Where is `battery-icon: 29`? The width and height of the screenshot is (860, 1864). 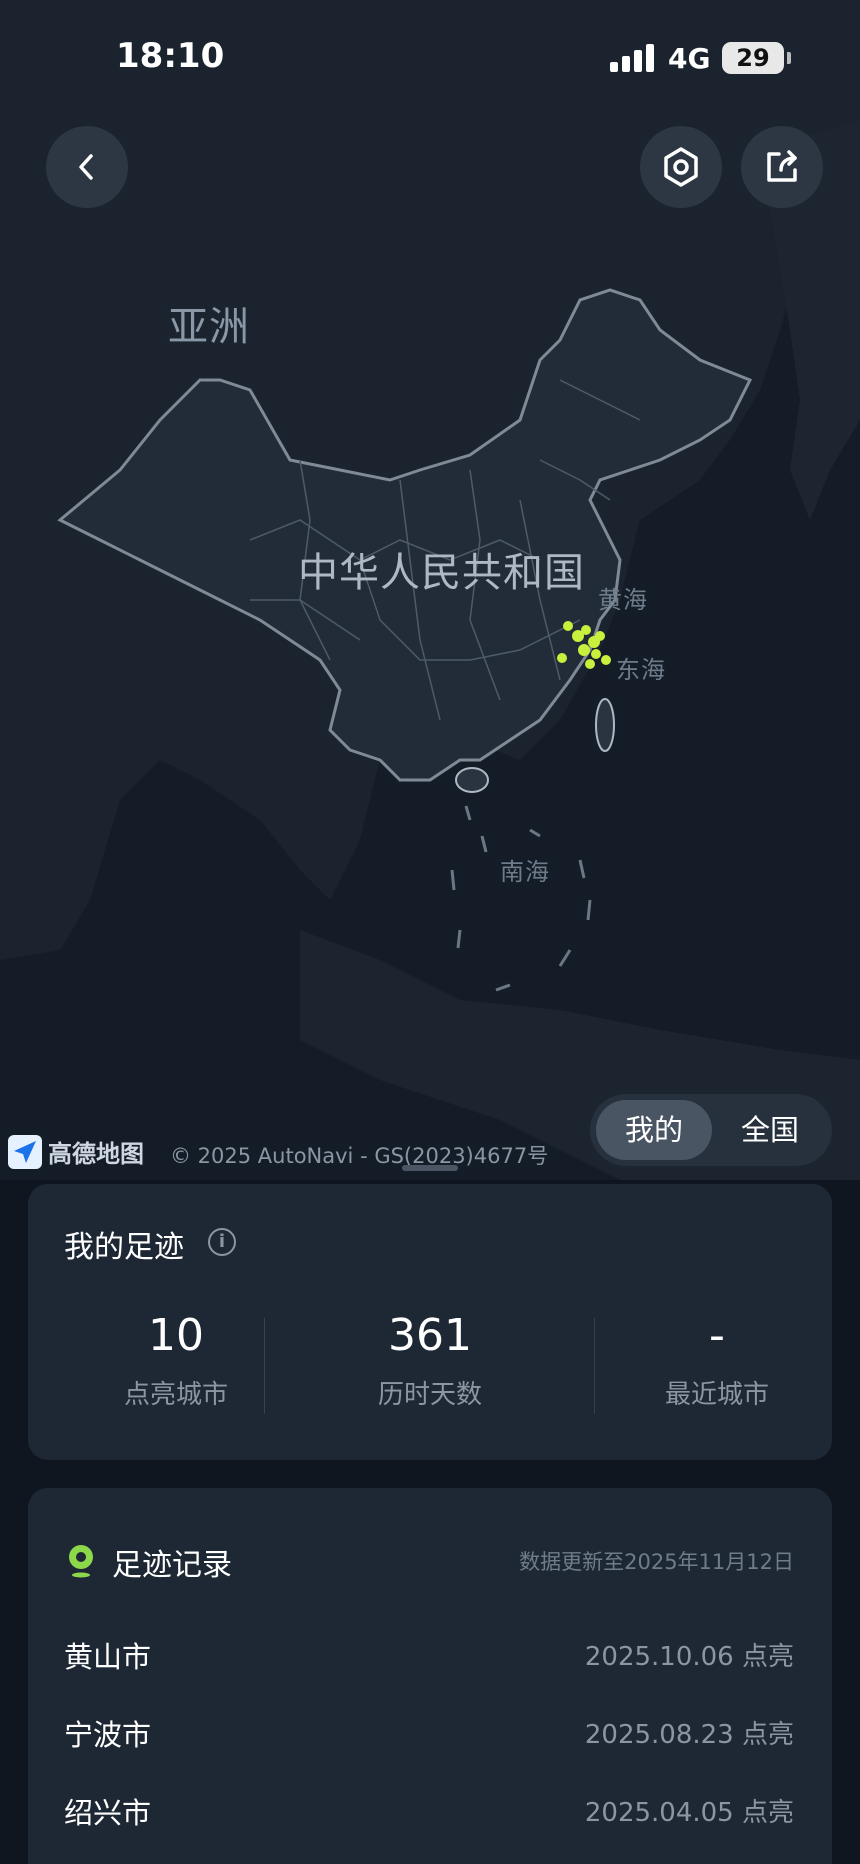
battery-icon: 29 is located at coordinates (756, 58).